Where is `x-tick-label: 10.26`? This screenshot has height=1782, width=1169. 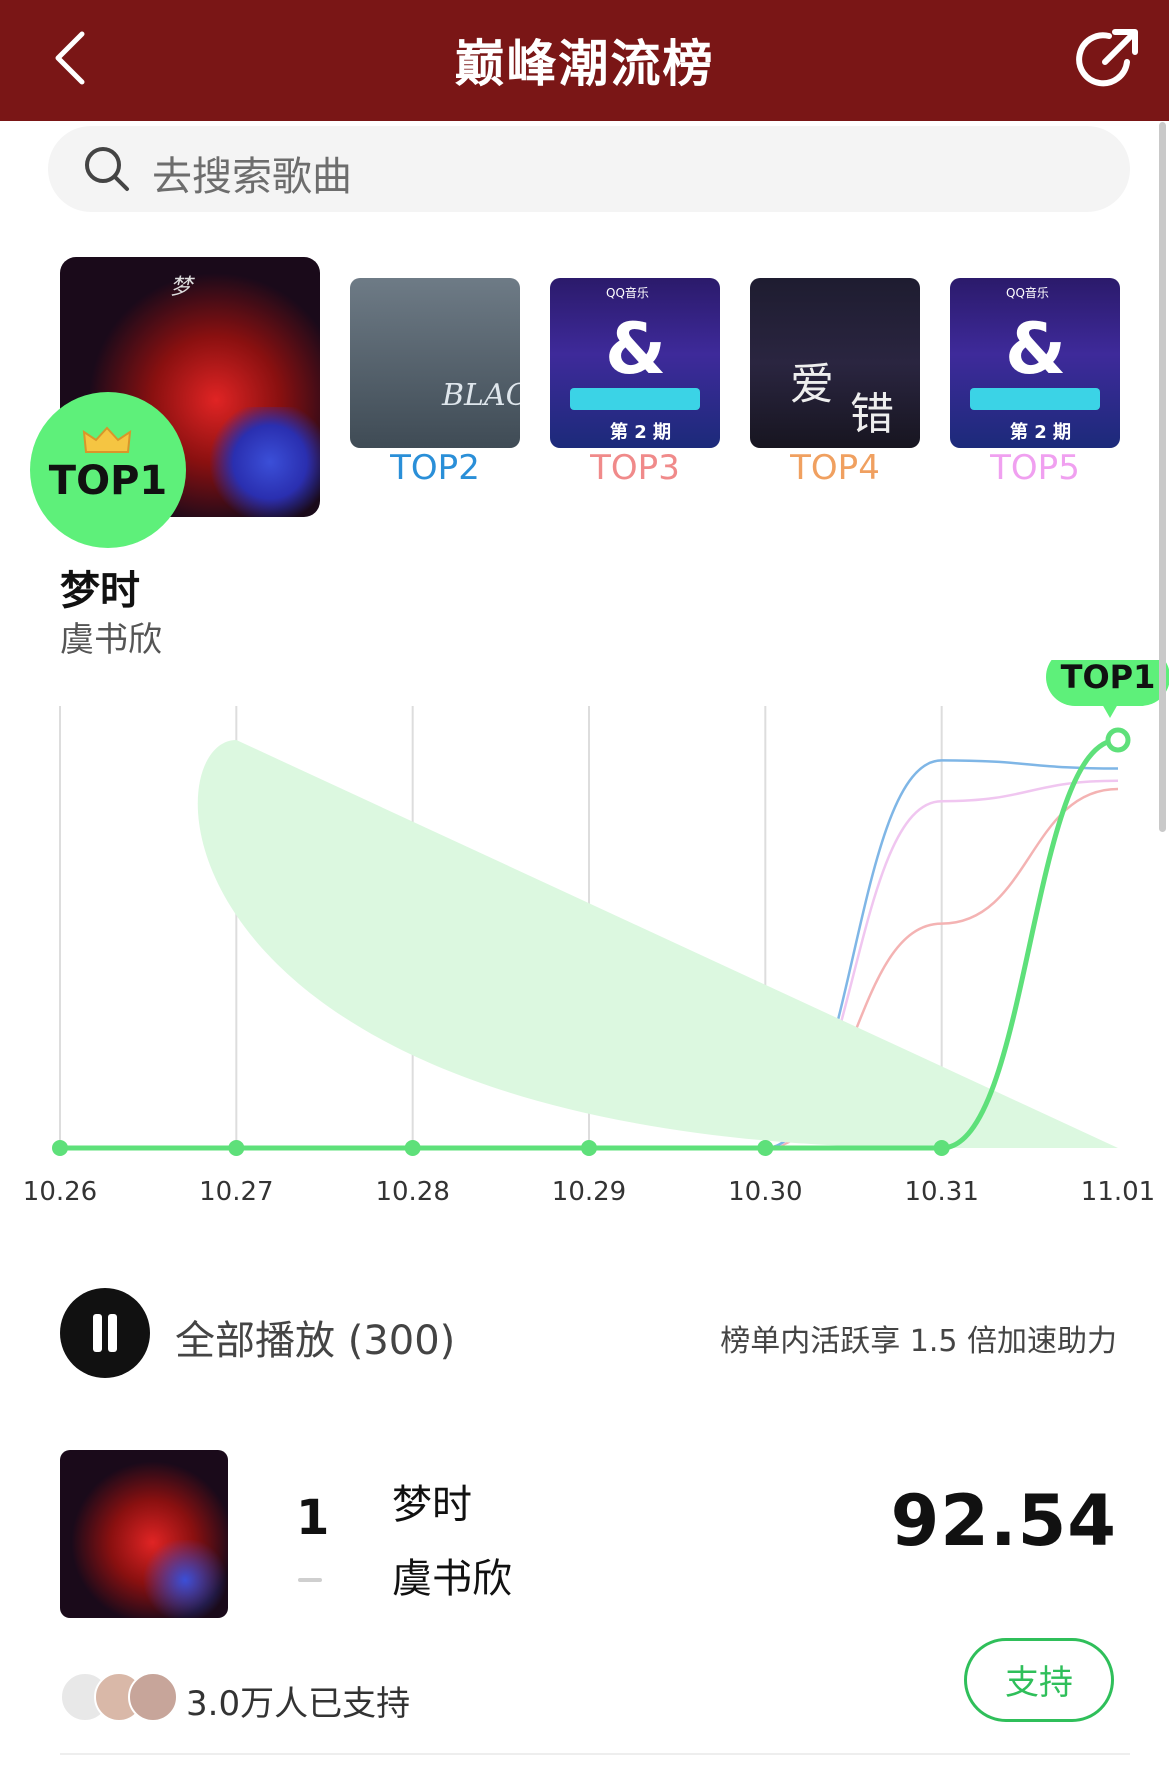 x-tick-label: 10.26 is located at coordinates (60, 1192).